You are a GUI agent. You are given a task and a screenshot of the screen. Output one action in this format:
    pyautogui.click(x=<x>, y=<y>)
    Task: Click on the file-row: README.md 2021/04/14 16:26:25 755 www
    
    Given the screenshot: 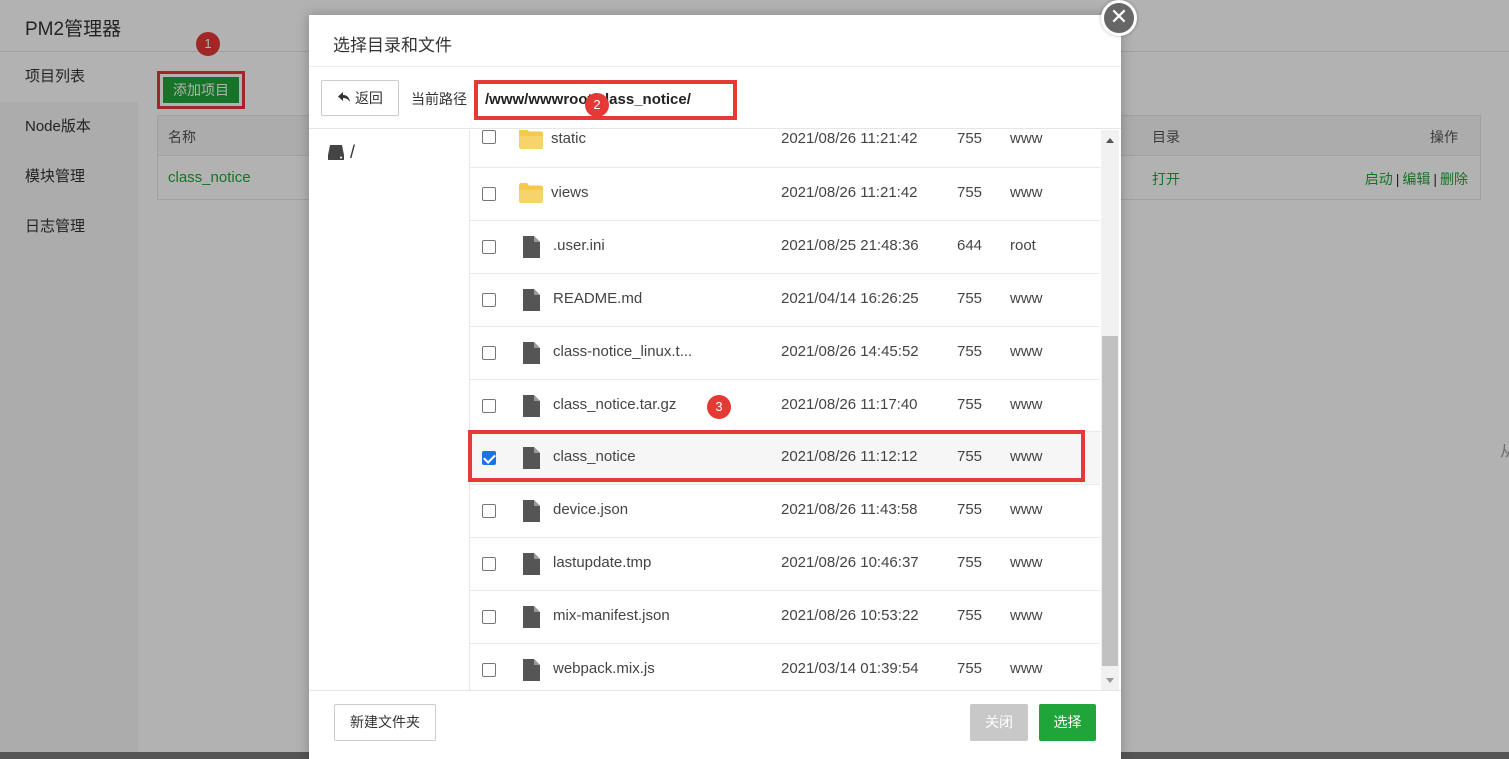 What is the action you would take?
    pyautogui.click(x=785, y=300)
    